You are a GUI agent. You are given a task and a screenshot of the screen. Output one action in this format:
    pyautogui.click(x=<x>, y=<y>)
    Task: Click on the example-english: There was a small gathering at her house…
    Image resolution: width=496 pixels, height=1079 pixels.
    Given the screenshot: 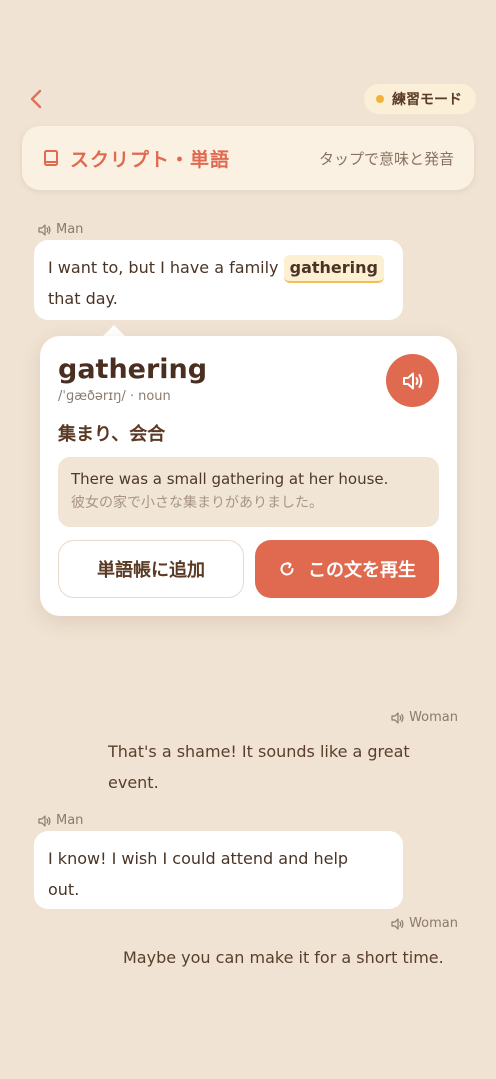 What is the action you would take?
    pyautogui.click(x=230, y=479)
    